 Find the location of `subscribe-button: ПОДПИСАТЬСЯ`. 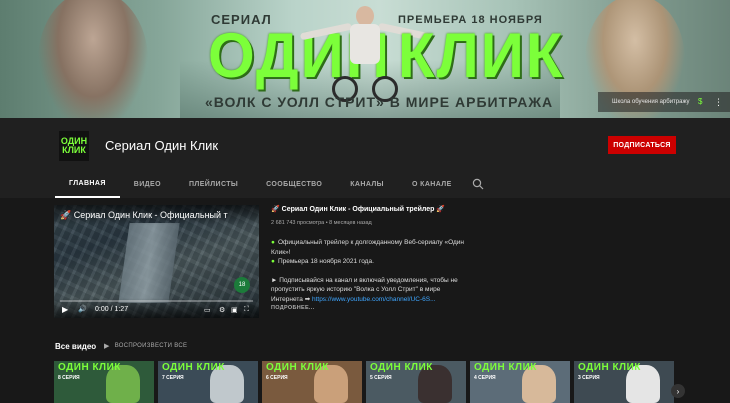

subscribe-button: ПОДПИСАТЬСЯ is located at coordinates (642, 145).